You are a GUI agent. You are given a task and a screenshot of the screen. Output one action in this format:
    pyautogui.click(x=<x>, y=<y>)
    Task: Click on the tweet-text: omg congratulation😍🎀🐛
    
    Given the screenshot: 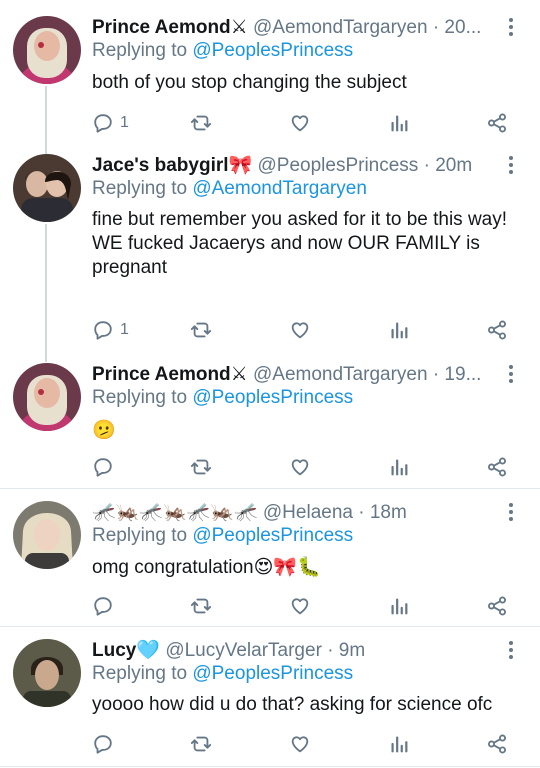 What is the action you would take?
    pyautogui.click(x=206, y=567)
    